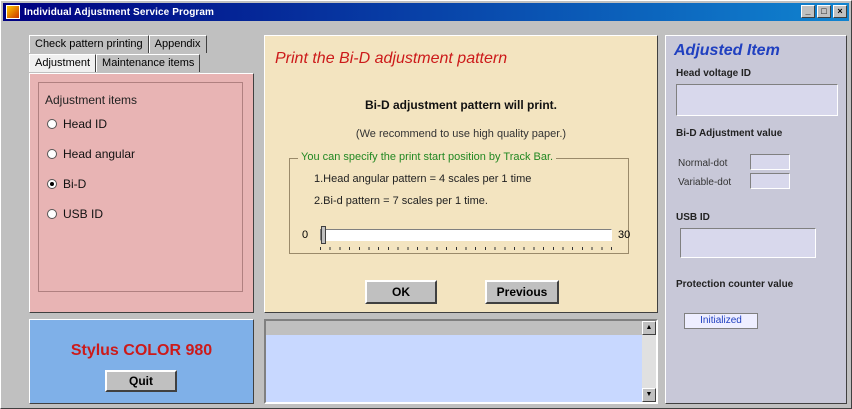 Image resolution: width=852 pixels, height=409 pixels. Describe the element at coordinates (141, 350) in the screenshot. I see `printer-model-name: Stylus COLOR 980` at that location.